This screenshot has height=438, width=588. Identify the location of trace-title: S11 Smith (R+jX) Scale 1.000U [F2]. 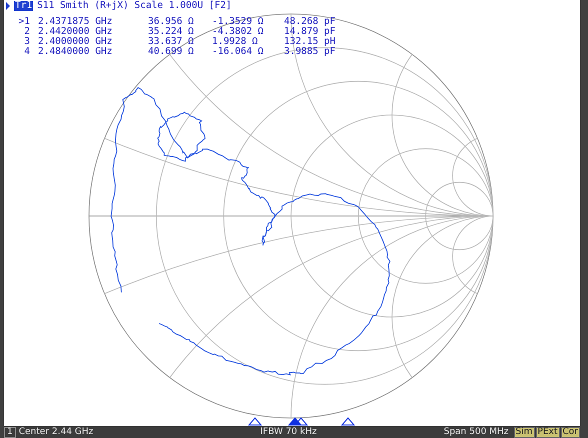
(134, 6).